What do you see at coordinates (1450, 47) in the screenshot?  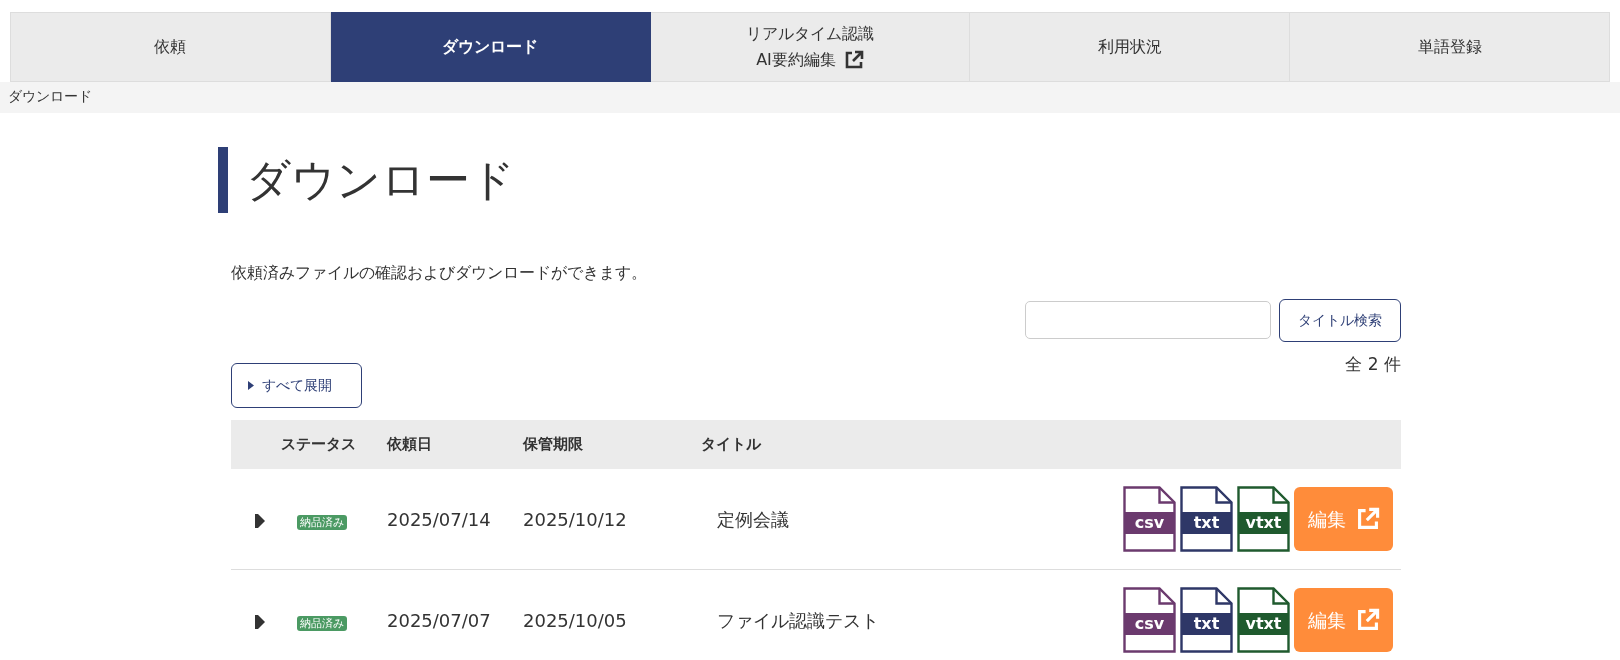 I see `nav-tab: 単語登録` at bounding box center [1450, 47].